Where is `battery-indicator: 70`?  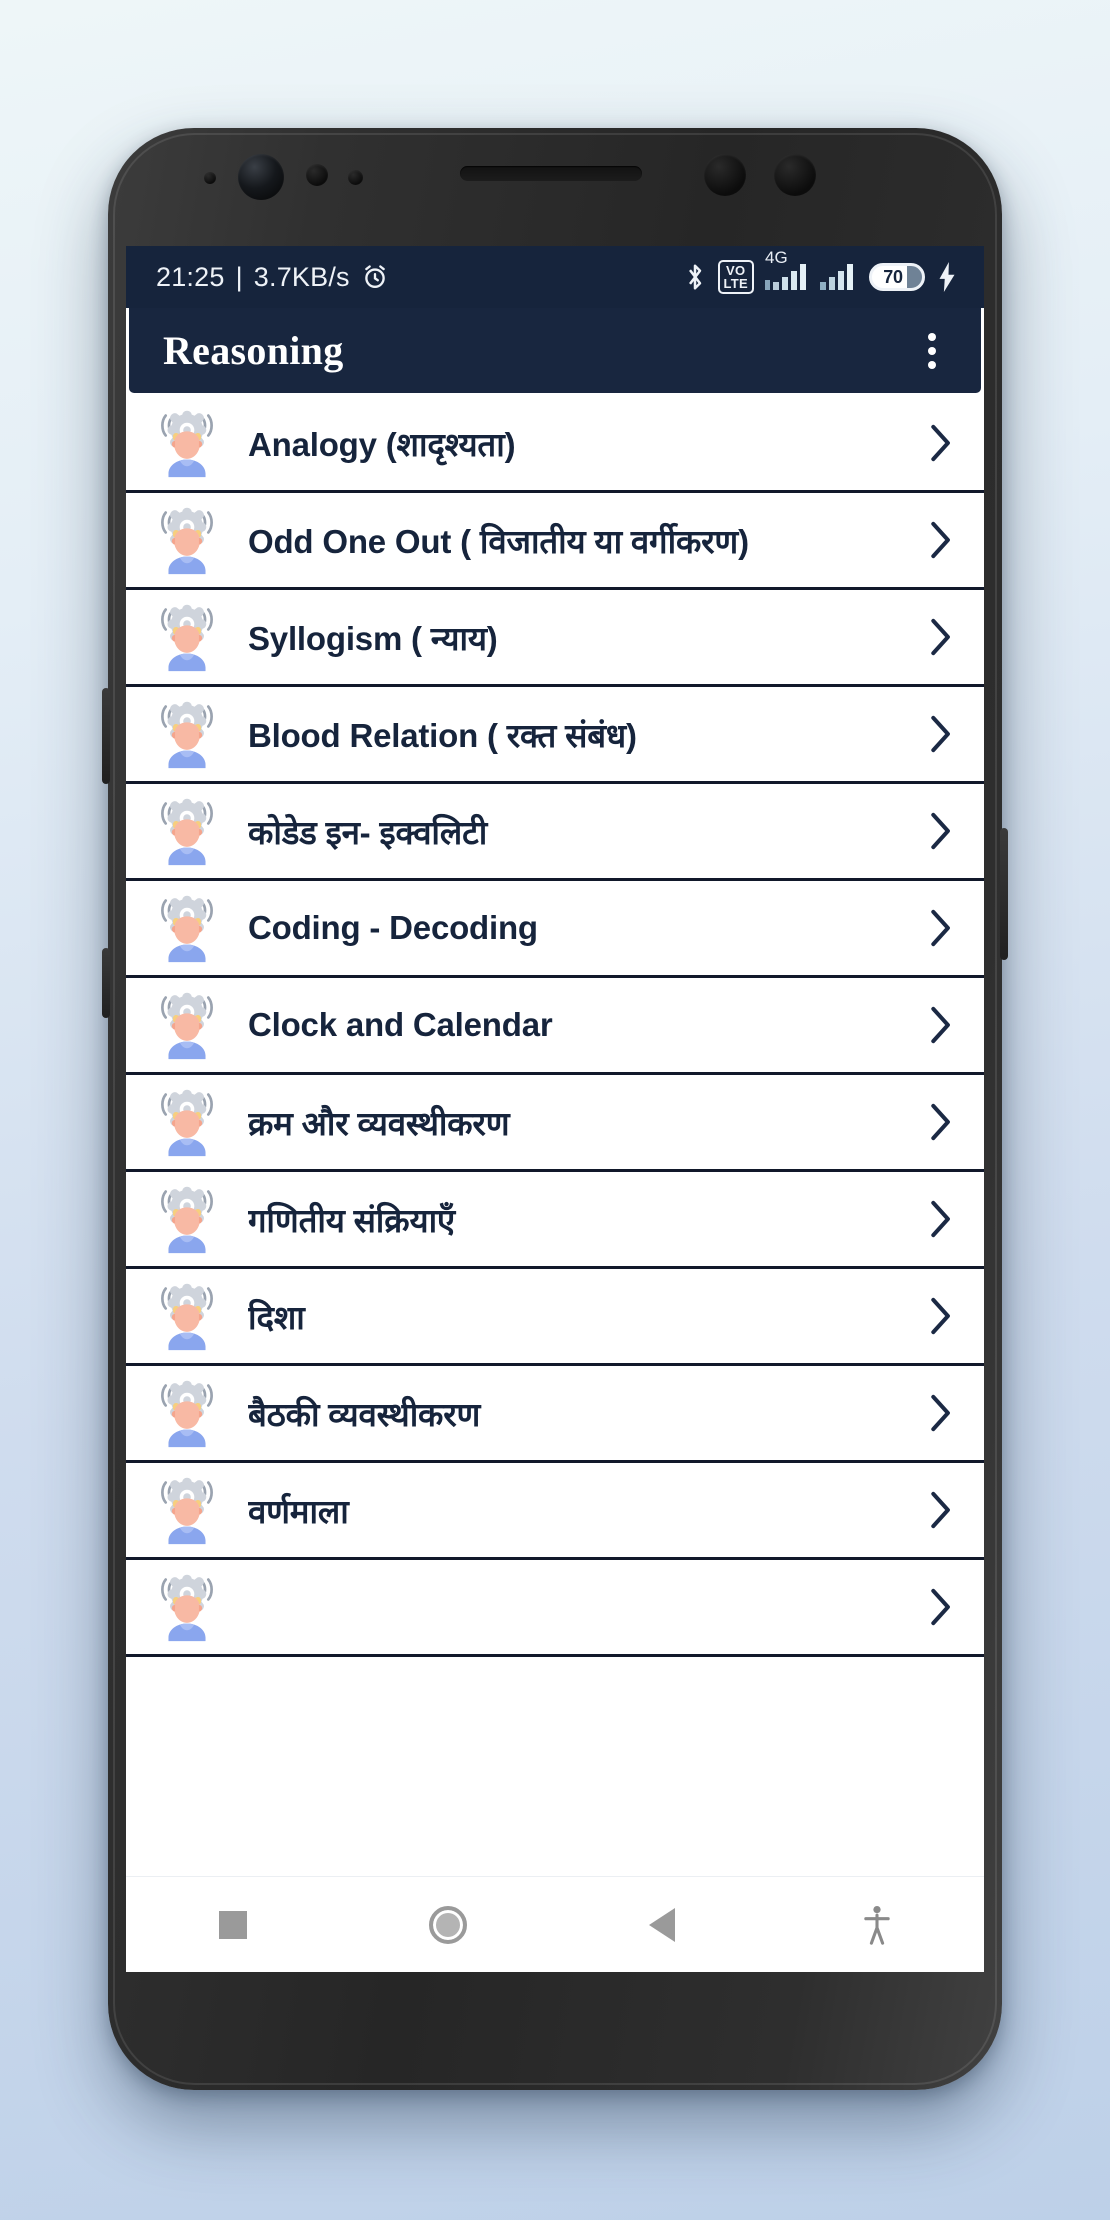
battery-indicator: 70 is located at coordinates (897, 277).